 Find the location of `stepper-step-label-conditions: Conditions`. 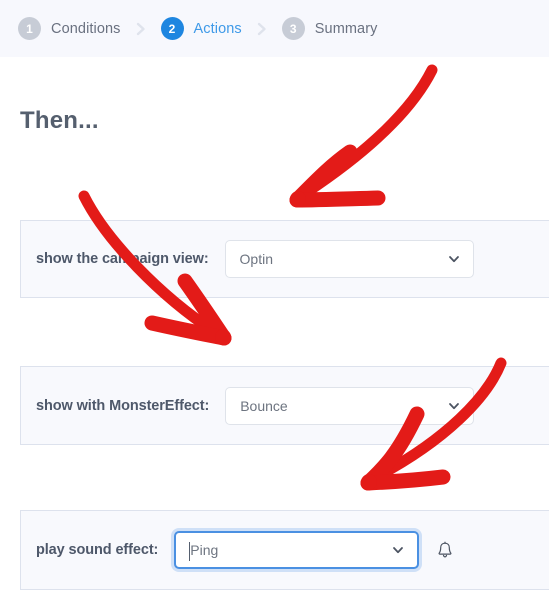

stepper-step-label-conditions: Conditions is located at coordinates (86, 28).